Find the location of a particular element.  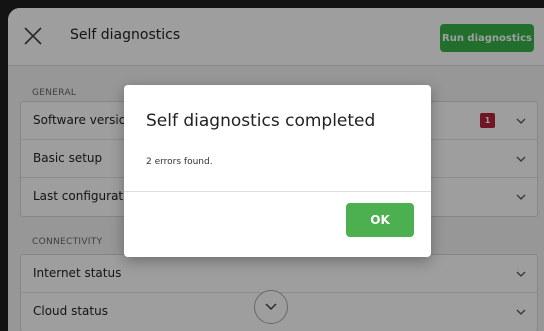

dialog-title: Self diagnostics completed is located at coordinates (261, 121).